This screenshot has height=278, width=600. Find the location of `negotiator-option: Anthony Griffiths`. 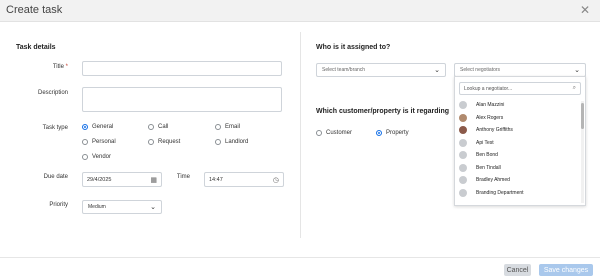

negotiator-option: Anthony Griffiths is located at coordinates (517, 130).